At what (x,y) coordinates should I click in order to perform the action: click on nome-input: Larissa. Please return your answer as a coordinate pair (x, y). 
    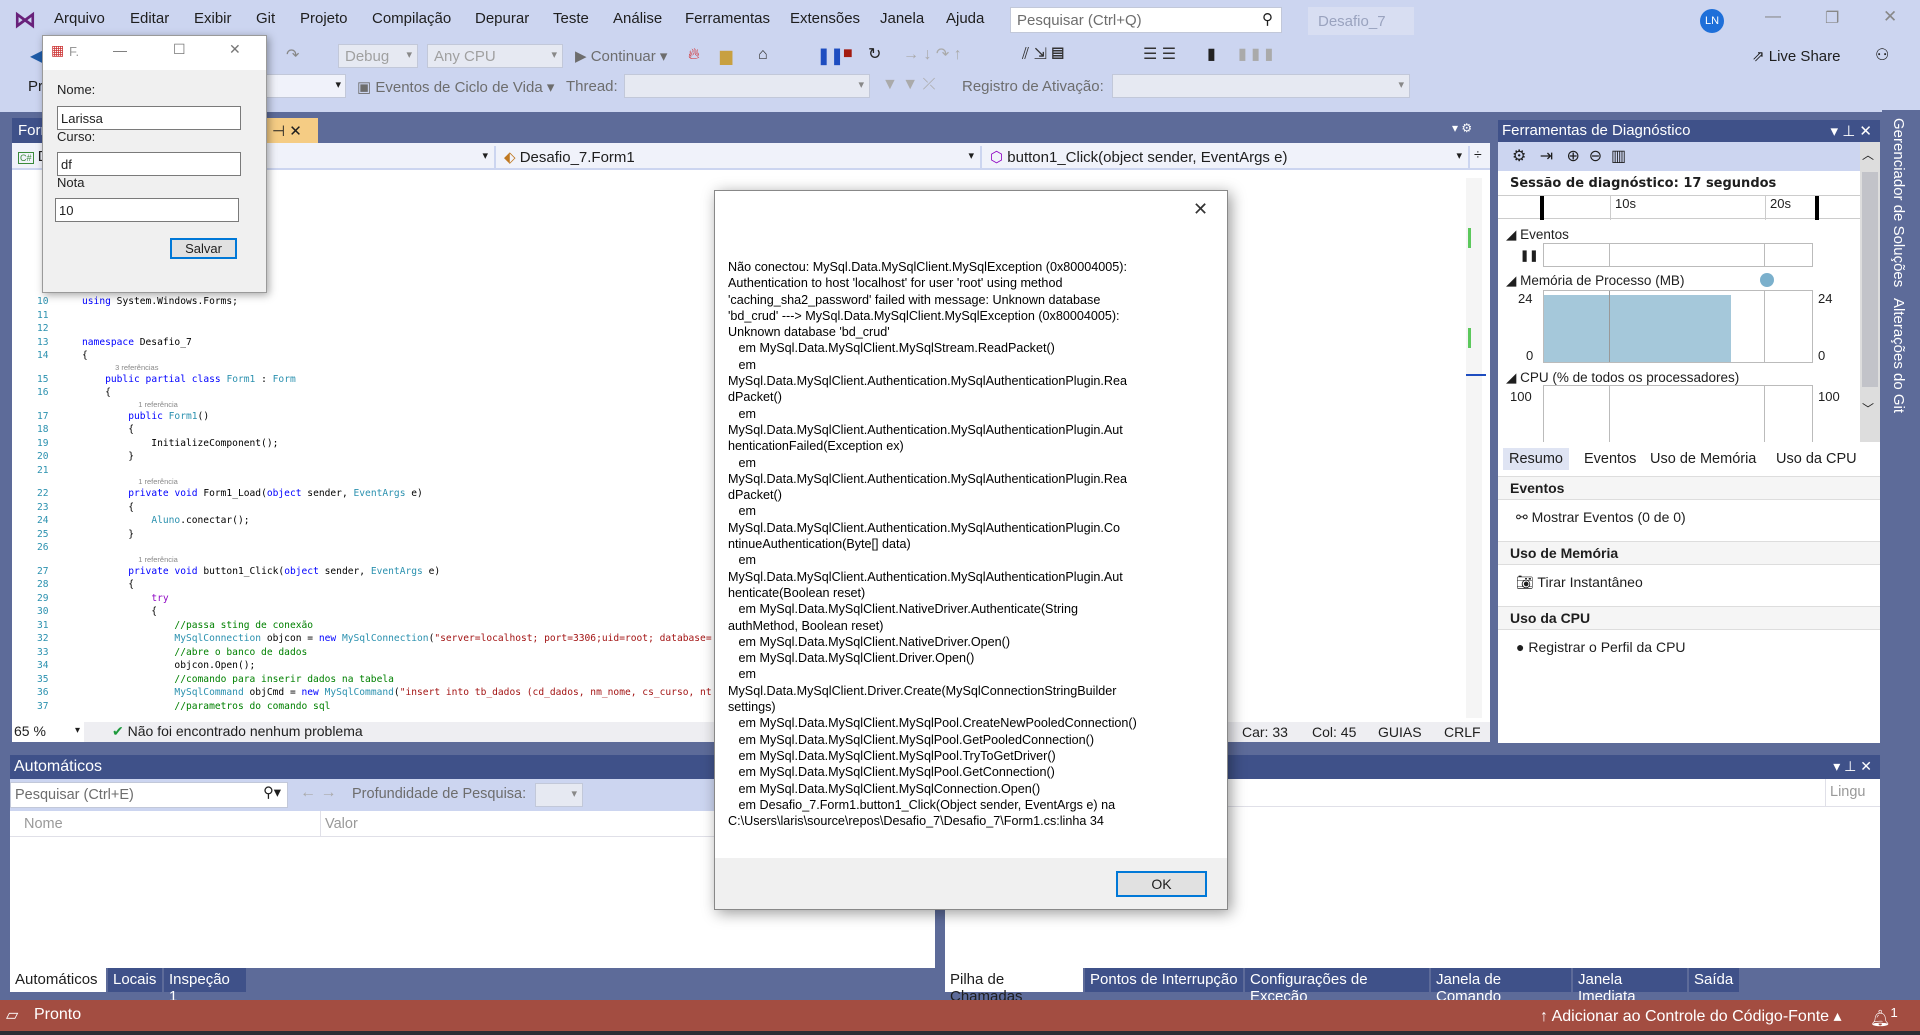
    Looking at the image, I should click on (149, 118).